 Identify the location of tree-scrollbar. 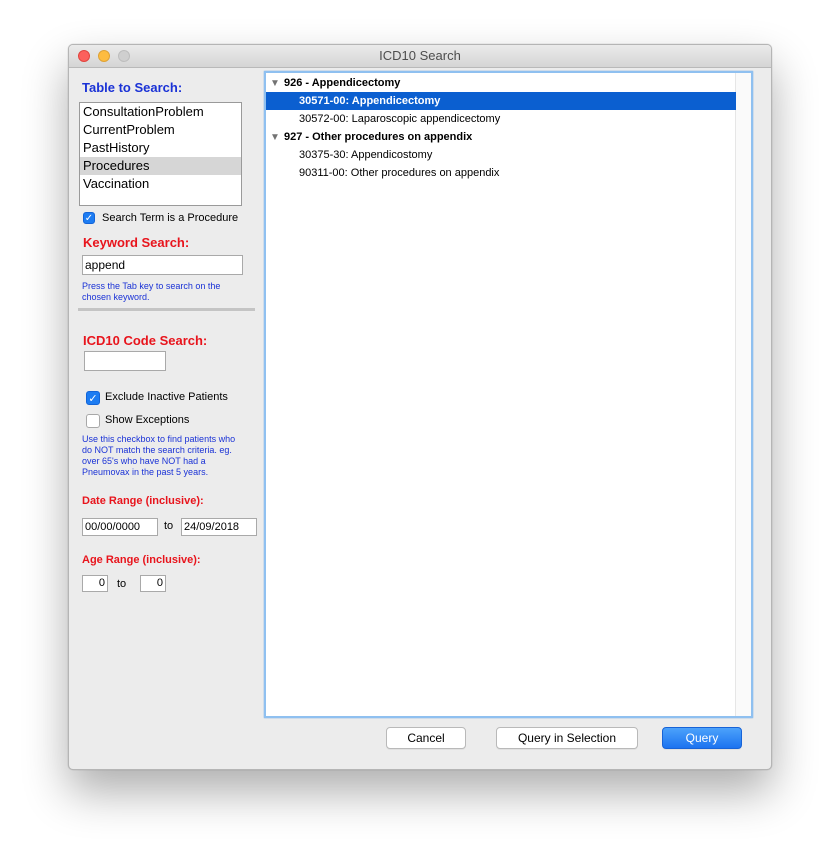
(743, 394).